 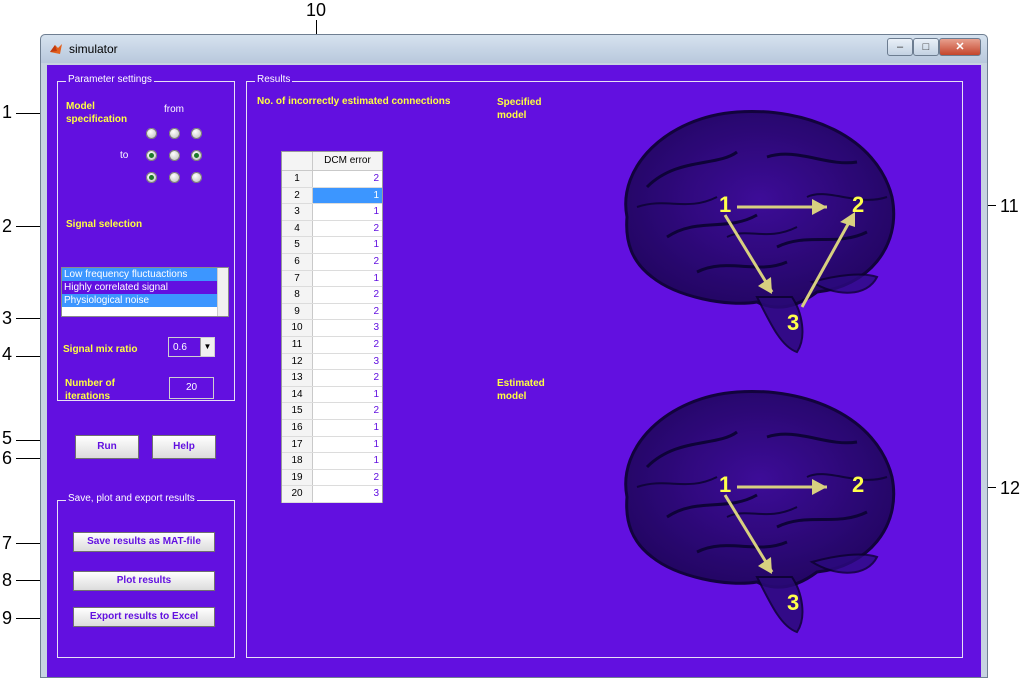 What do you see at coordinates (145, 300) in the screenshot?
I see `signal-option-physiological-noise: Physiological noise` at bounding box center [145, 300].